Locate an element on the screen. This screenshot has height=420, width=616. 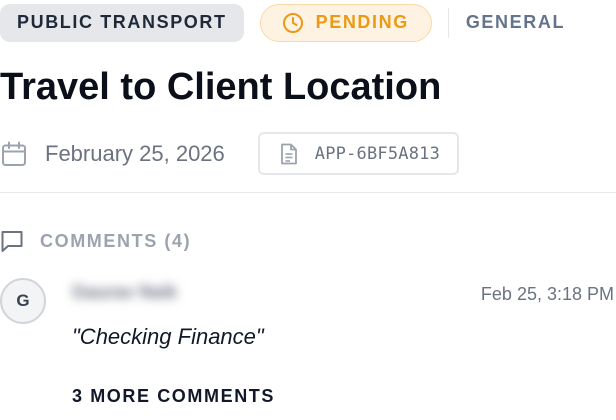
comment-text: "Checking Finance" is located at coordinates (168, 336).